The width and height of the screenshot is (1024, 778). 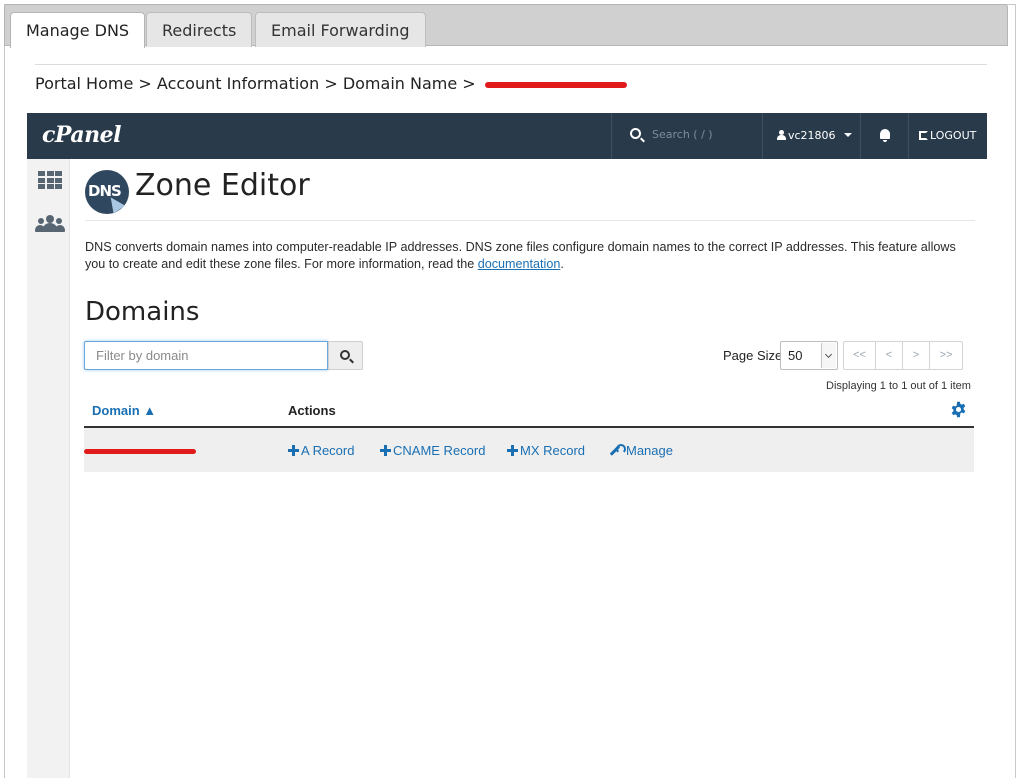 What do you see at coordinates (916, 355) in the screenshot?
I see `next-page-button: >` at bounding box center [916, 355].